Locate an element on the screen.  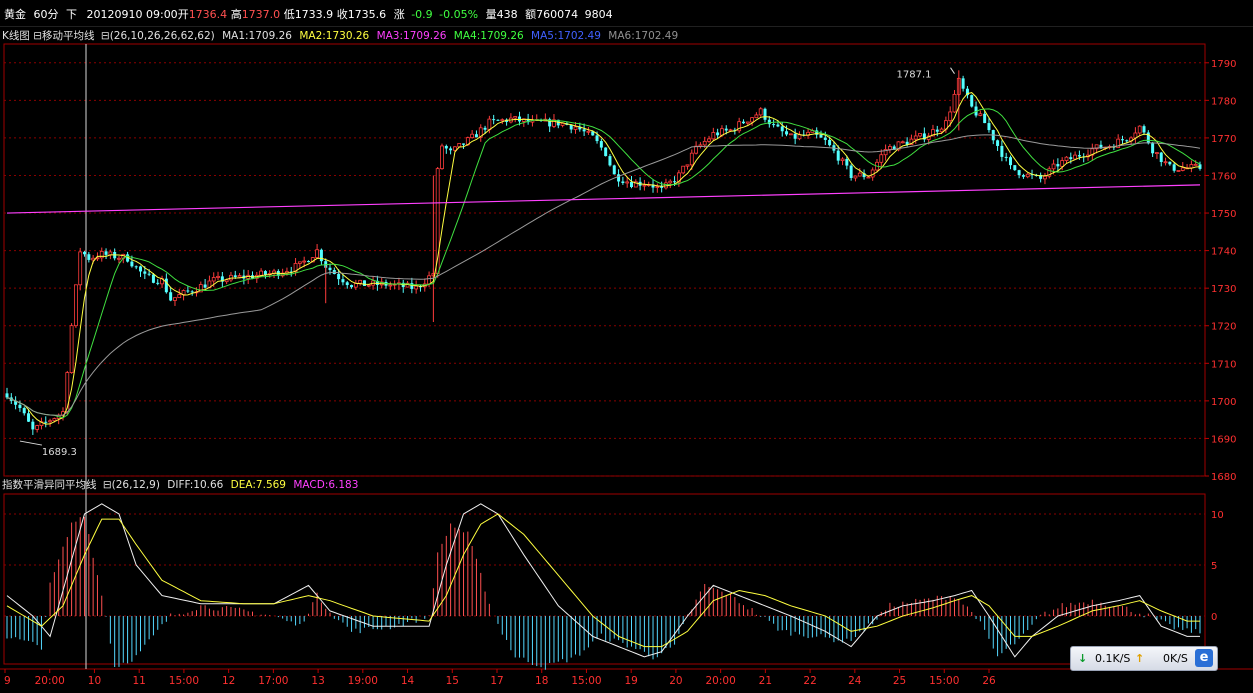
period-label: 60分 is located at coordinates (46, 14).